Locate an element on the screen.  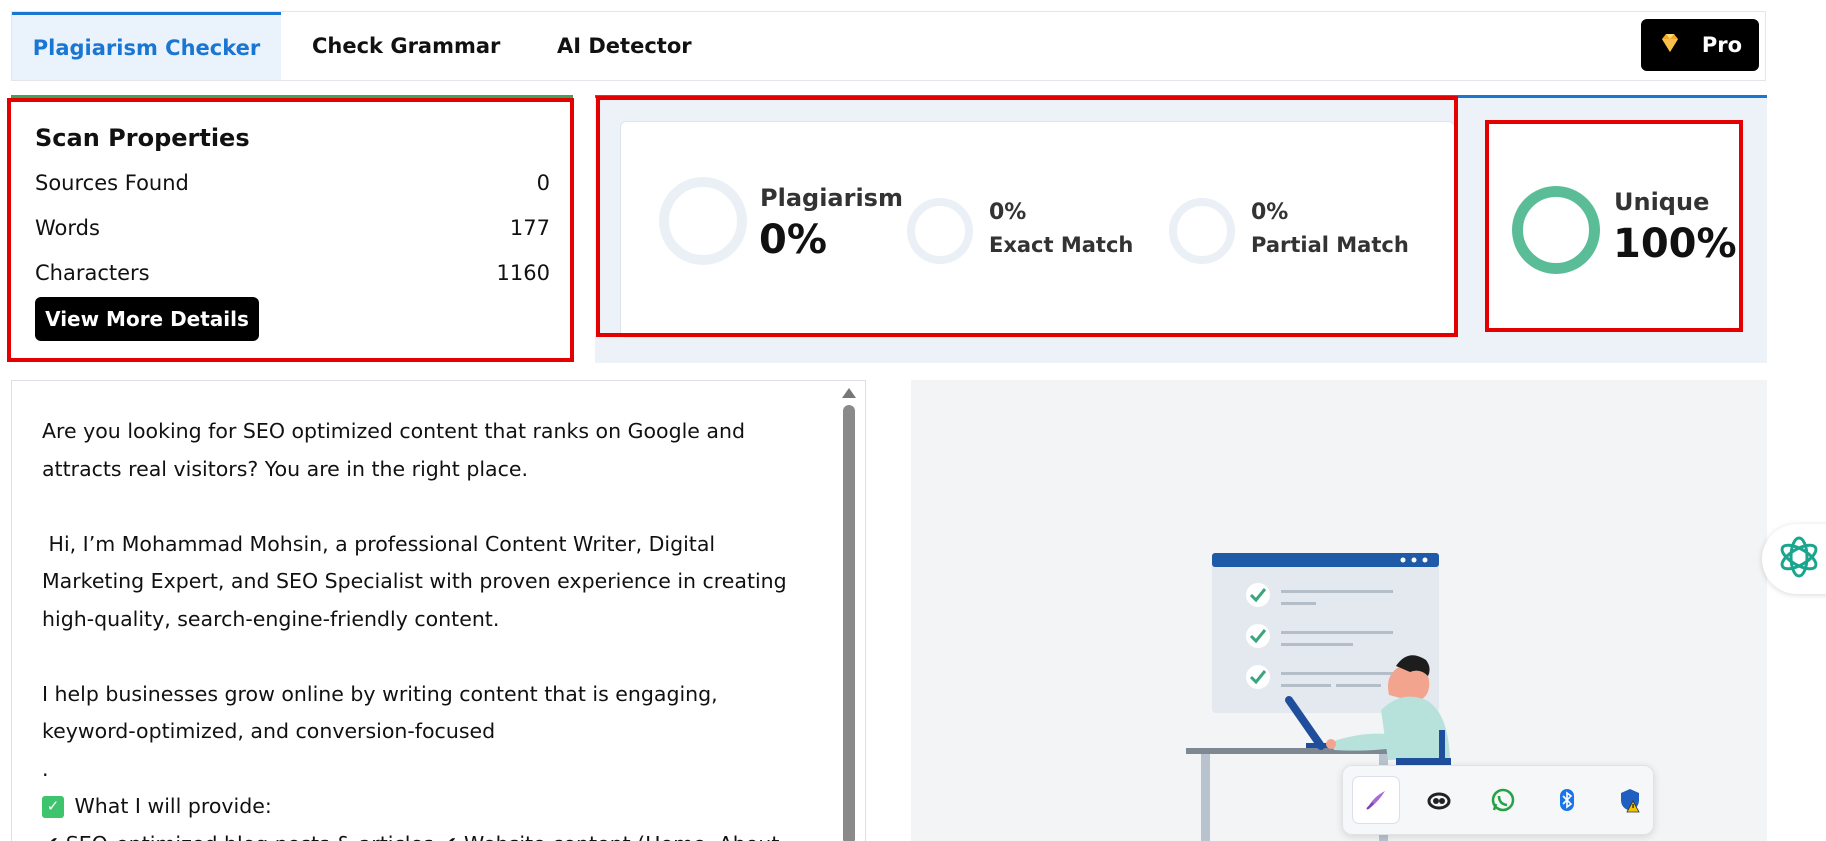
security-shield-icon is located at coordinates (1630, 800).